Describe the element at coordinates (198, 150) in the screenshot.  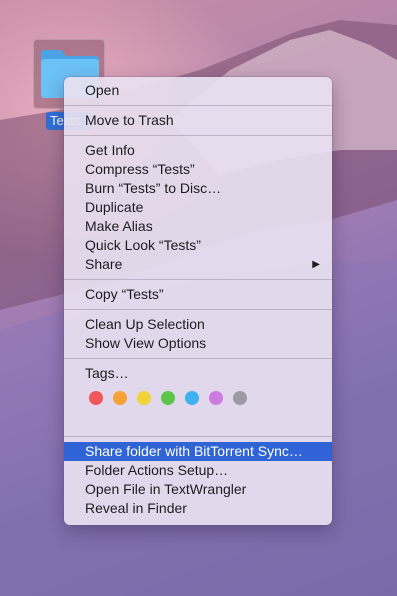
I see `menu-item-get-info: Get Info` at that location.